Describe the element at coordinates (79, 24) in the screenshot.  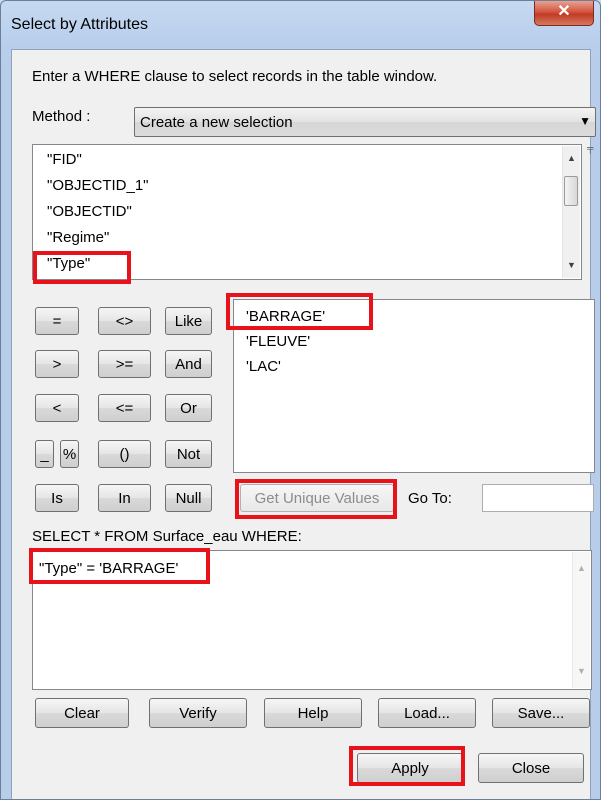
I see `window-title: Select by Attributes` at that location.